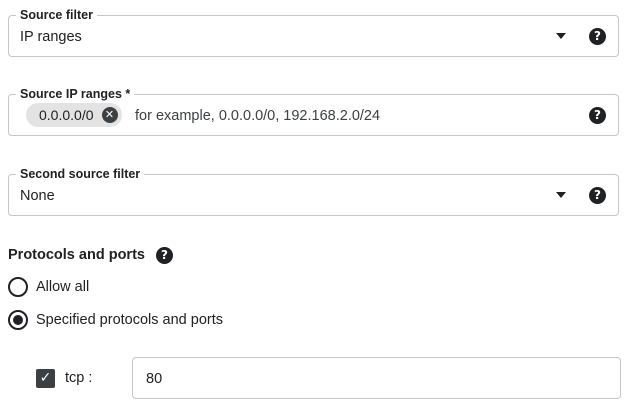 The image size is (631, 406). What do you see at coordinates (56, 15) in the screenshot?
I see `source-filter-label: Source filter` at bounding box center [56, 15].